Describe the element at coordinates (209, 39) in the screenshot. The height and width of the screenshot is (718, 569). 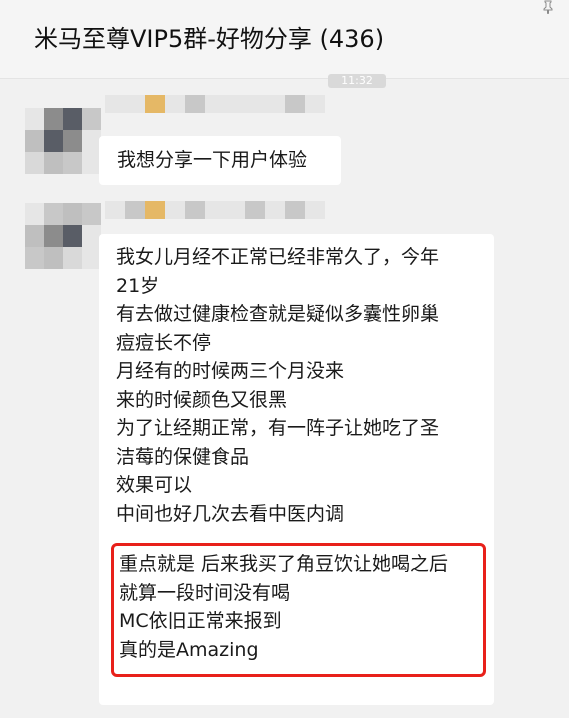
I see `chat-title: 米马至尊VIP5群-好物分享 (436)` at that location.